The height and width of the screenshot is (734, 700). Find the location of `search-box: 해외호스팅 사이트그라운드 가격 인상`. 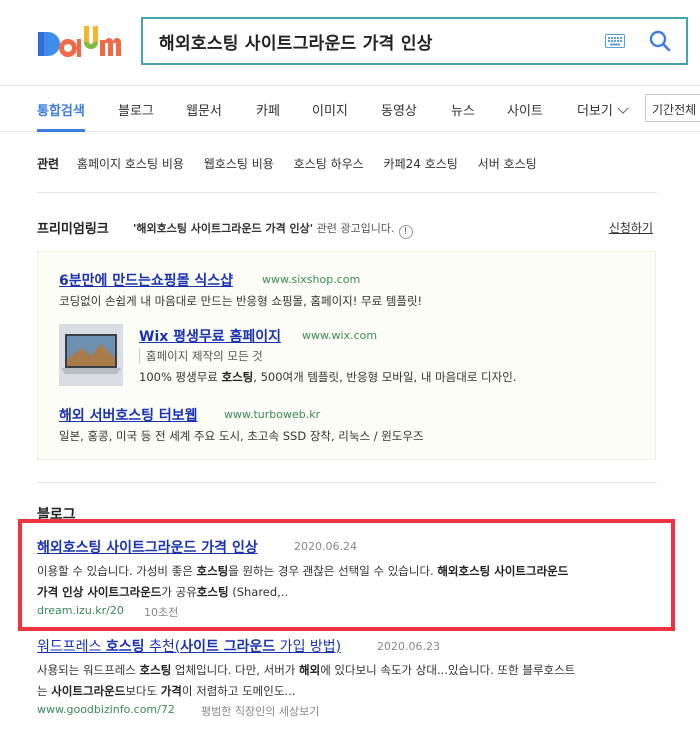

search-box: 해외호스팅 사이트그라운드 가격 인상 is located at coordinates (414, 41).